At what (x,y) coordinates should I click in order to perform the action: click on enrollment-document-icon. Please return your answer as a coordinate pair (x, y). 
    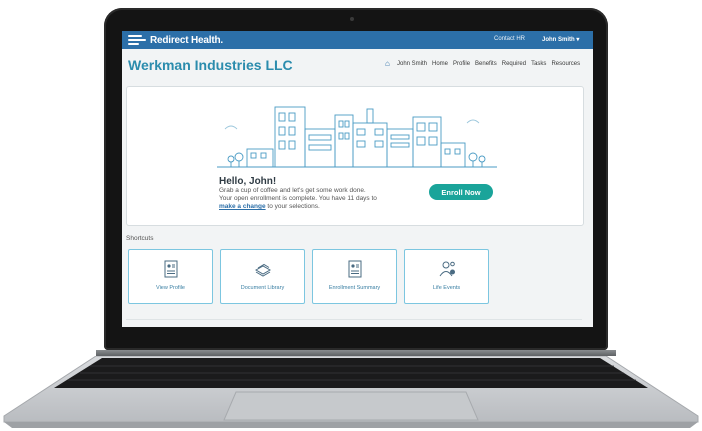
    Looking at the image, I should click on (355, 269).